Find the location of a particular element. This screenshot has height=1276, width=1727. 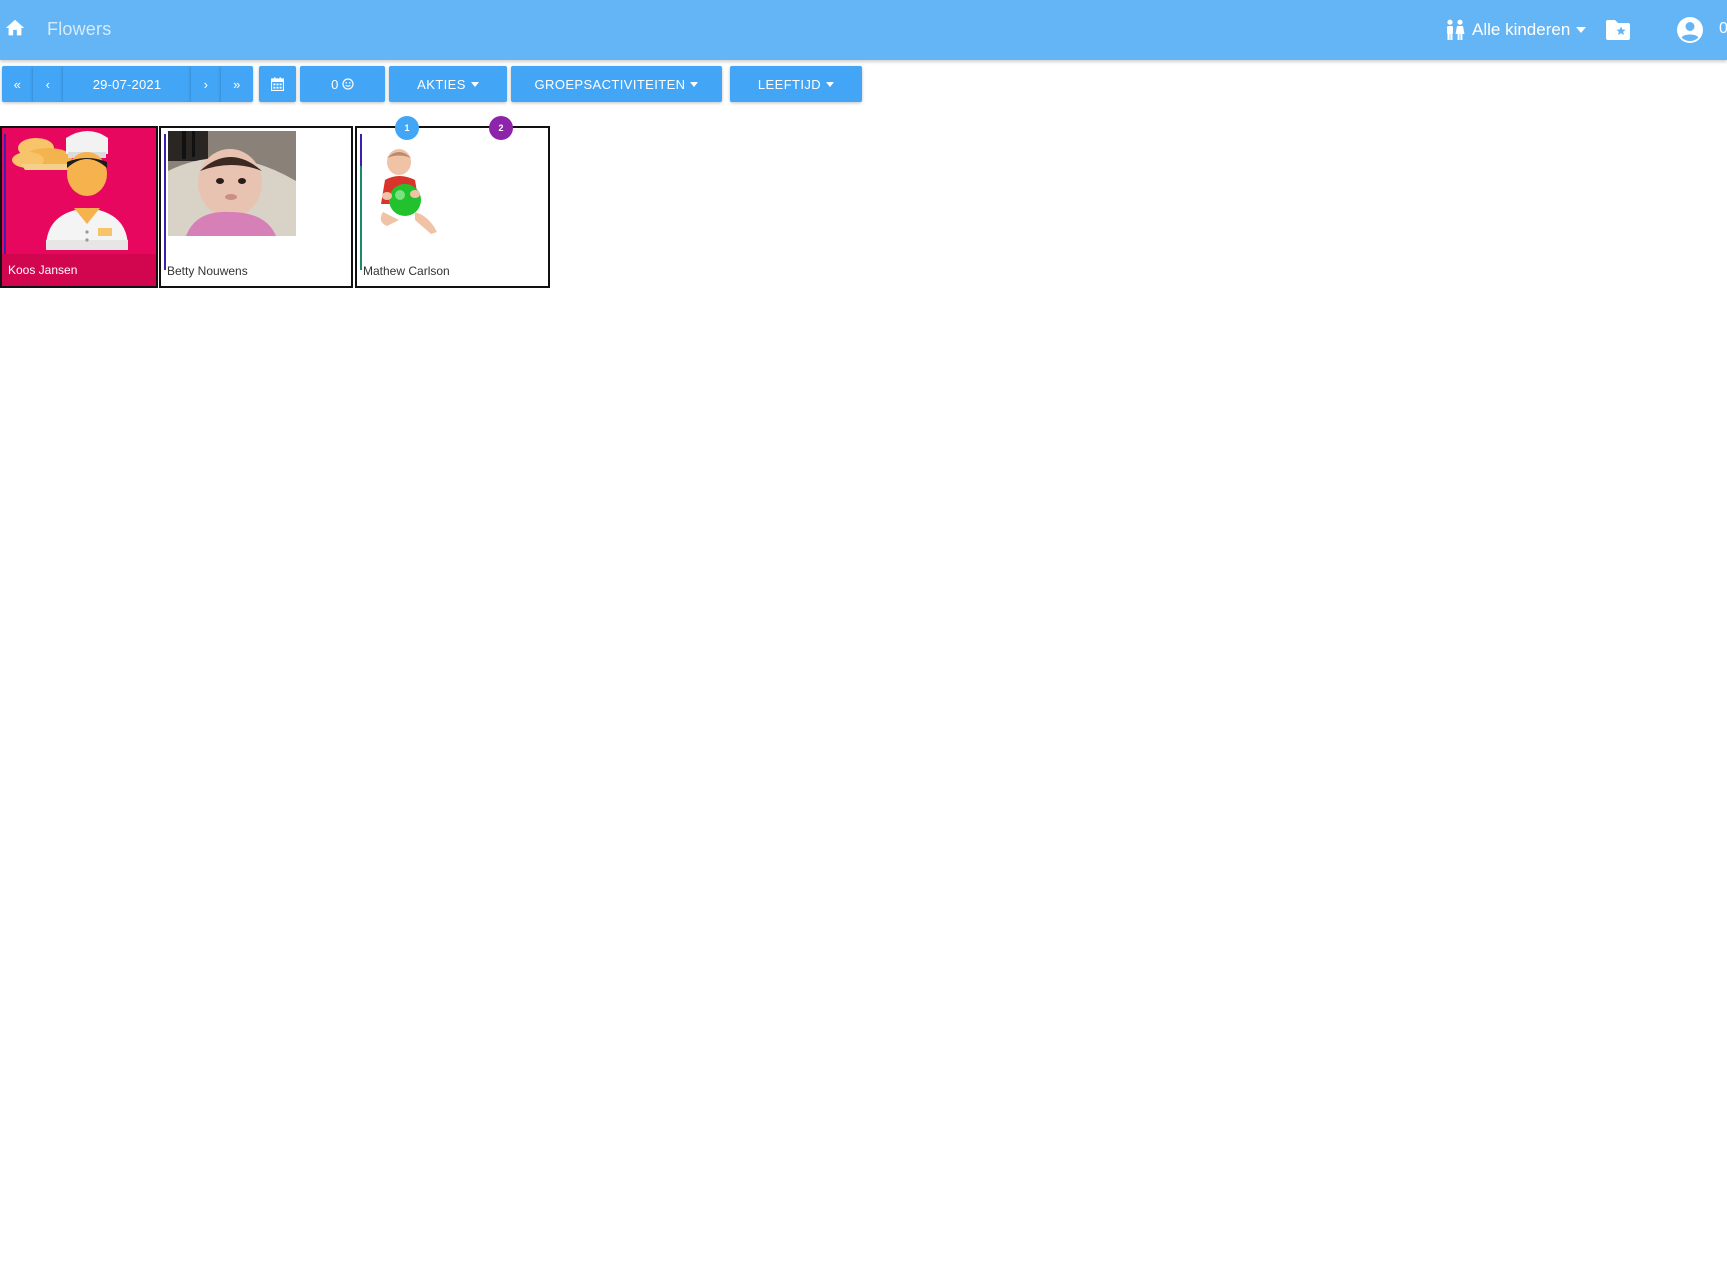

age-dropdown: LEEFTIJD is located at coordinates (796, 84).